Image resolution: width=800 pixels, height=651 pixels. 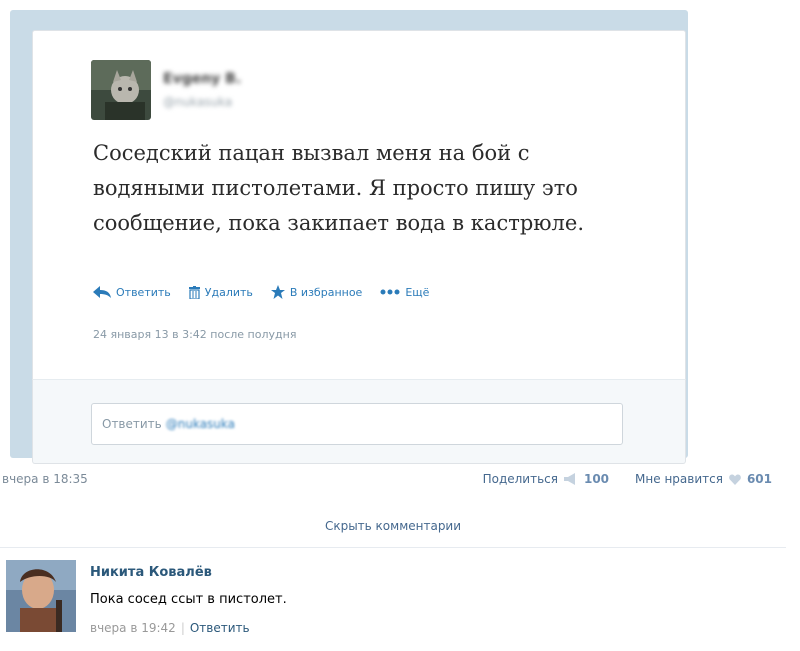 I want to click on comment-meta: вчера в 19:42 | Ответить, so click(x=170, y=628).